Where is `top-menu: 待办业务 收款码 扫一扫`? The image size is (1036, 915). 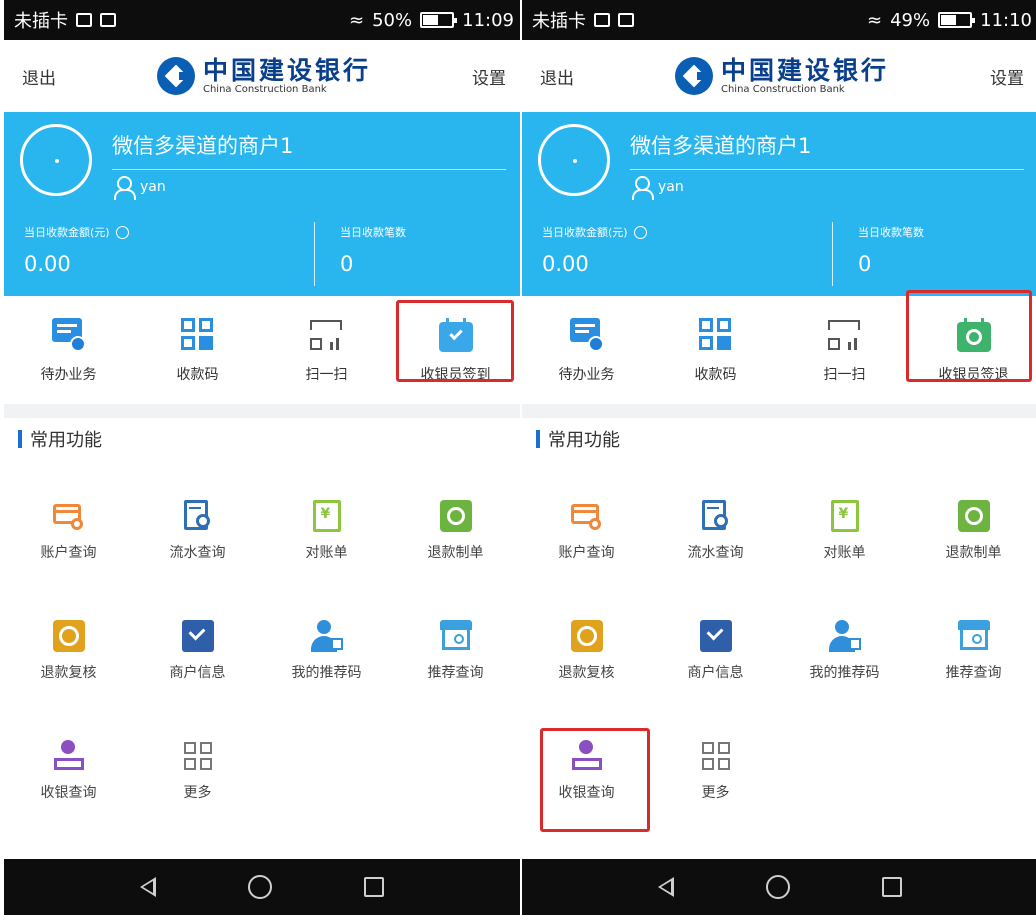
top-menu: 待办业务 收款码 扫一扫 is located at coordinates (779, 347).